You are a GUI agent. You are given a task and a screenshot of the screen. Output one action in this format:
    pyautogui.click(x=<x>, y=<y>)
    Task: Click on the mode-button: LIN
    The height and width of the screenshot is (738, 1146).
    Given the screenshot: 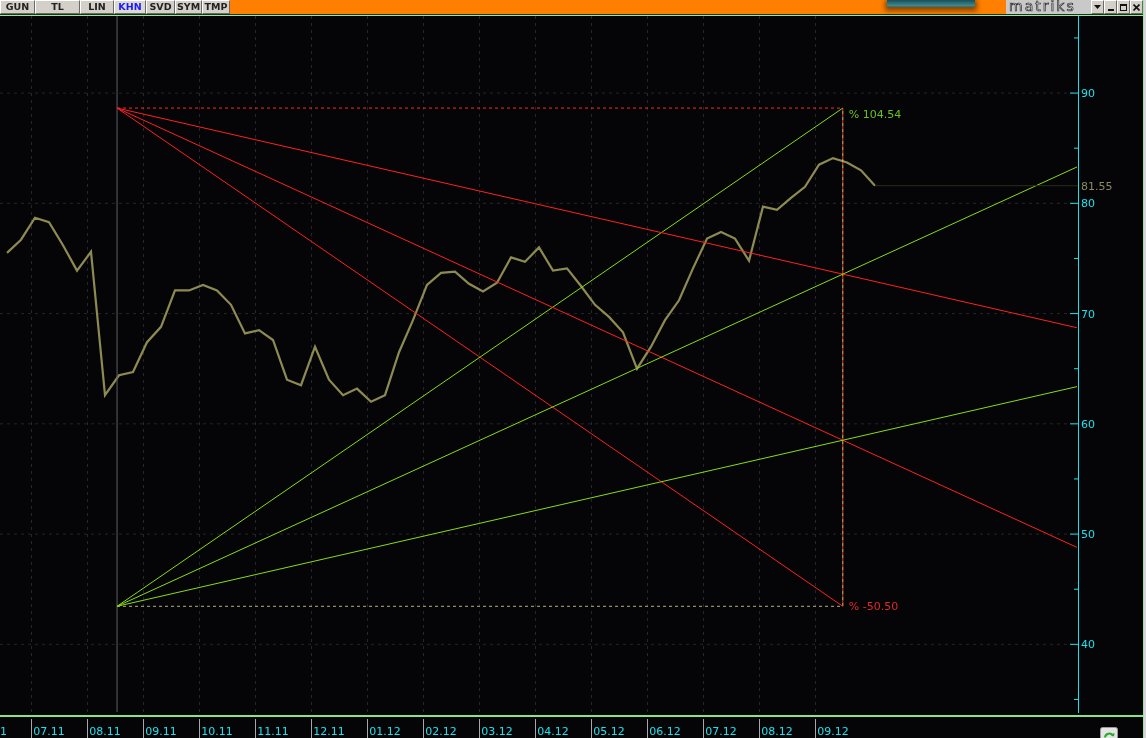 What is the action you would take?
    pyautogui.click(x=97, y=7)
    